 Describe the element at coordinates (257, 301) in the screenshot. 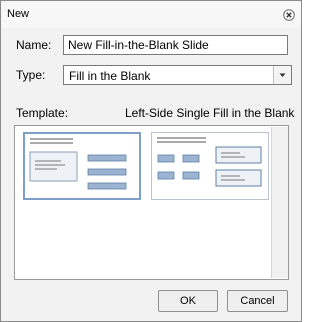

I see `cancel-button: Cancel` at that location.